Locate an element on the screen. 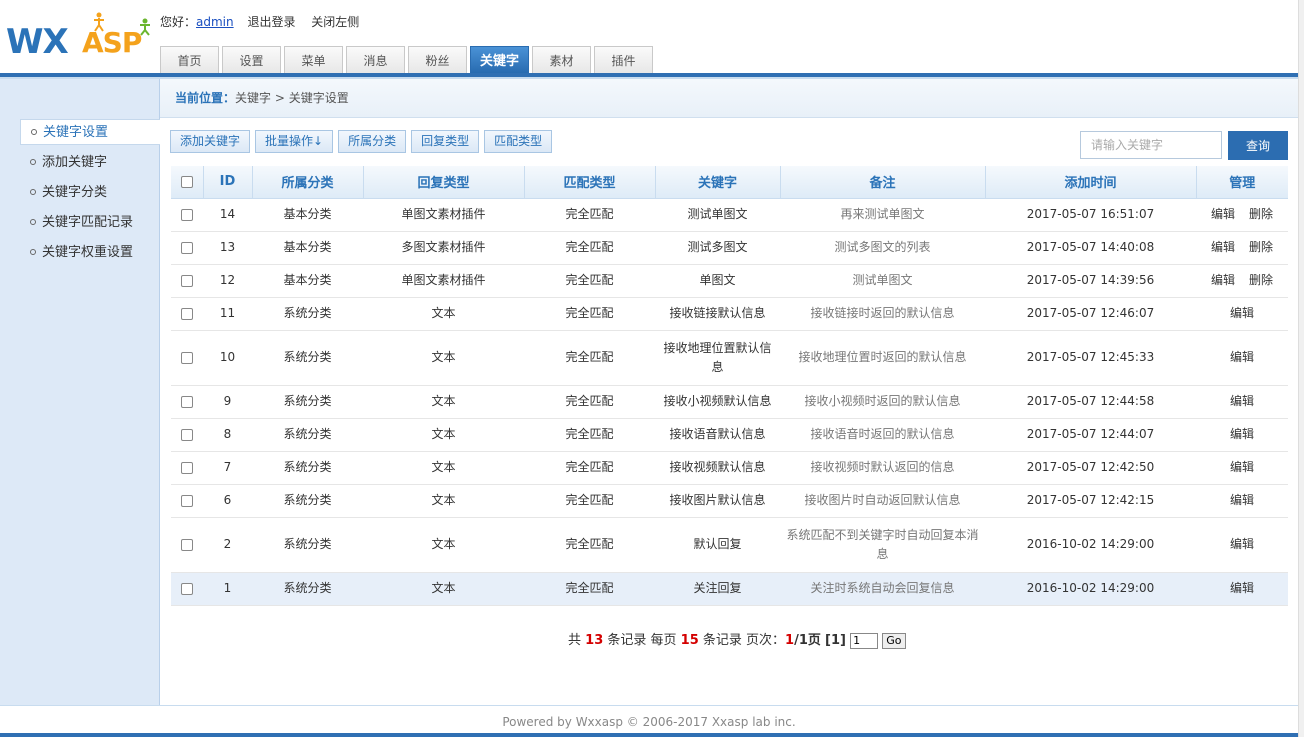 This screenshot has height=738, width=1304. column-header-match-type: 匹配类型 is located at coordinates (590, 182).